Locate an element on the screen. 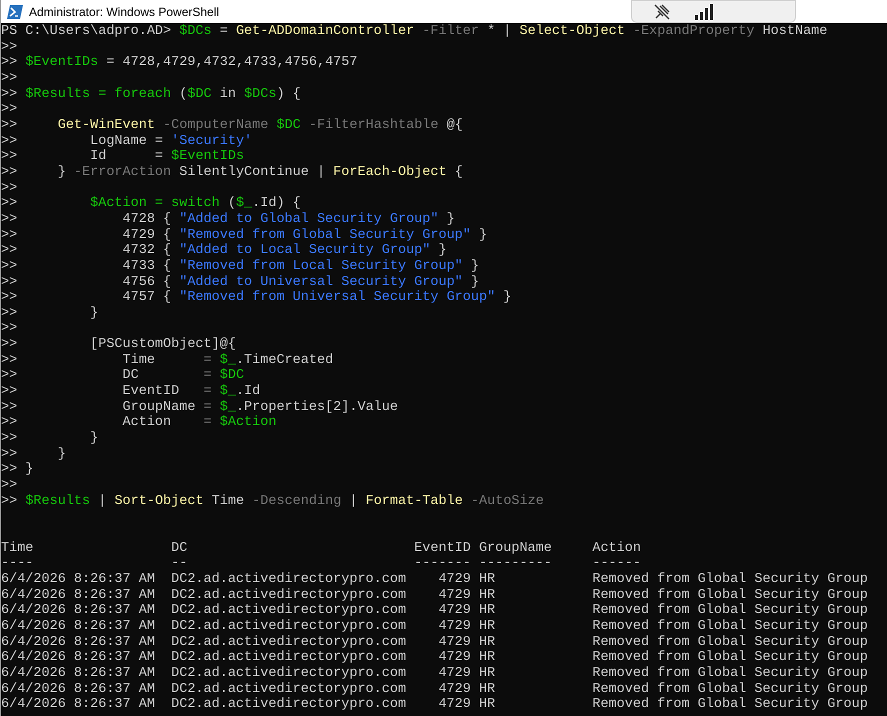  console-line: >> $Action = switch ($_.Id) { is located at coordinates (151, 204).